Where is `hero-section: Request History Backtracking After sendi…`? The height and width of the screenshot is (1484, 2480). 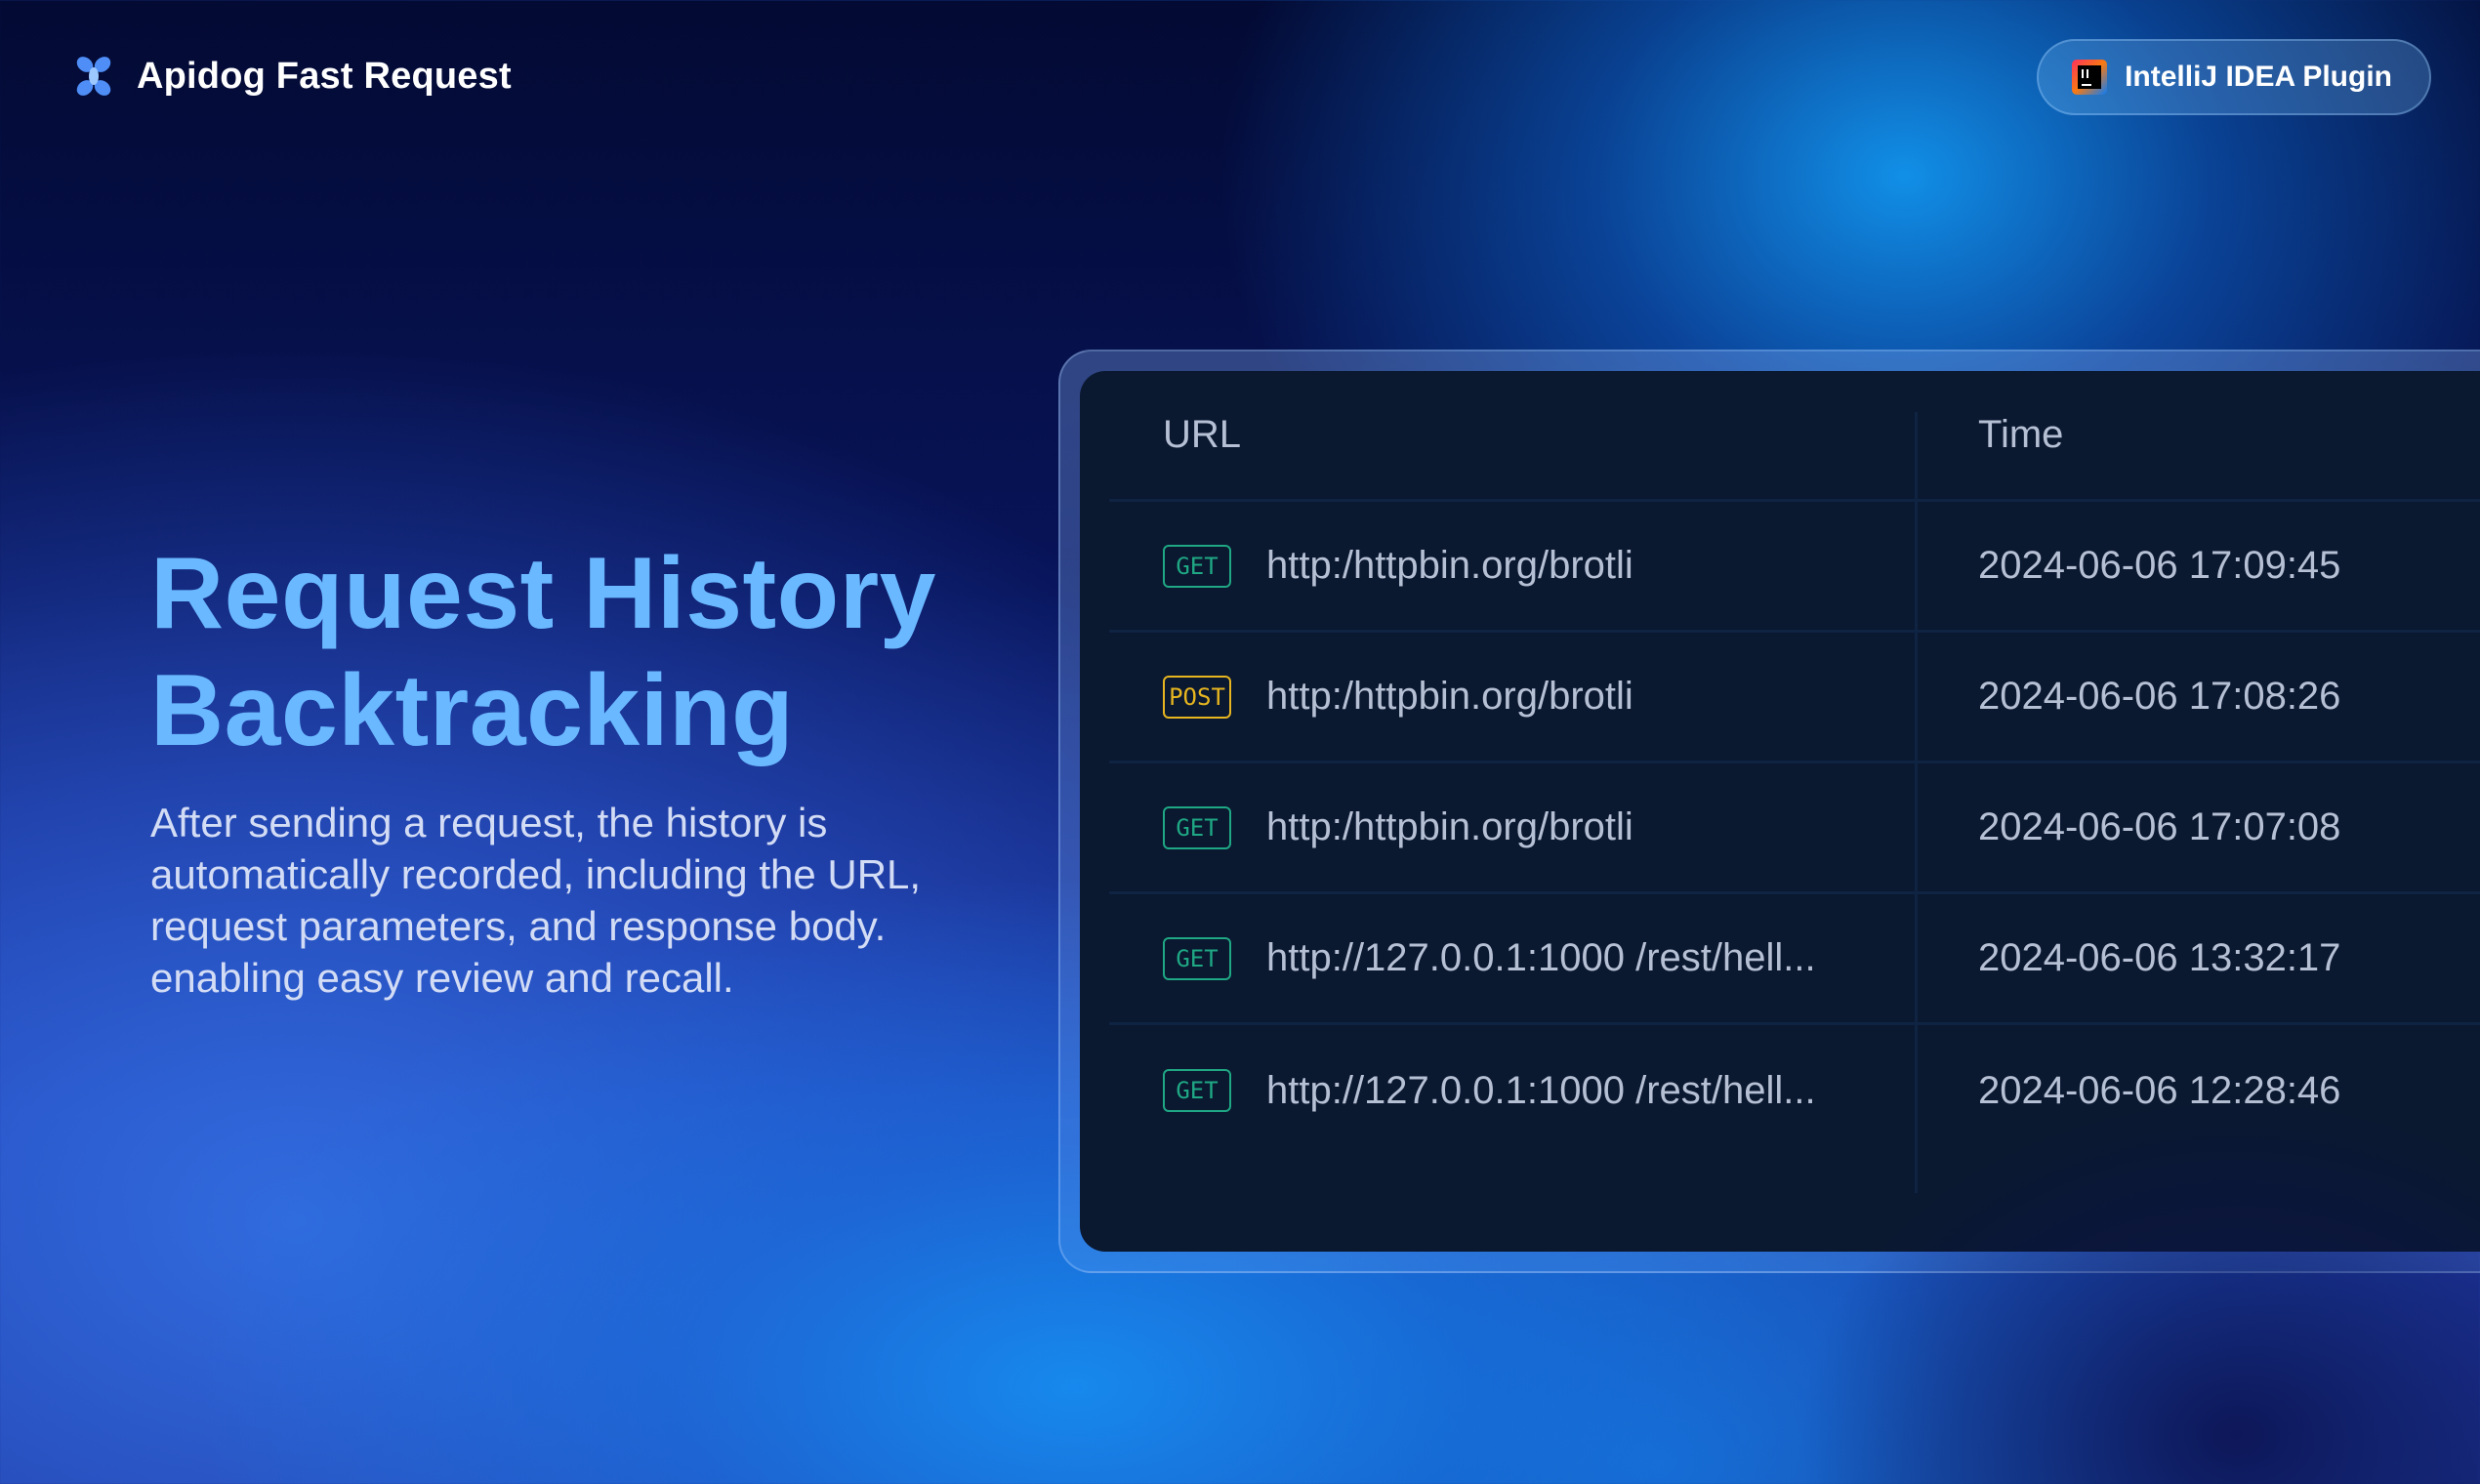
hero-section: Request History Backtracking After sendi… is located at coordinates (550, 770).